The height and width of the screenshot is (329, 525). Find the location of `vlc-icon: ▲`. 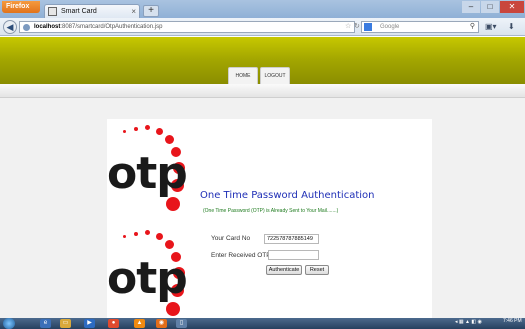

vlc-icon: ▲ is located at coordinates (139, 323).